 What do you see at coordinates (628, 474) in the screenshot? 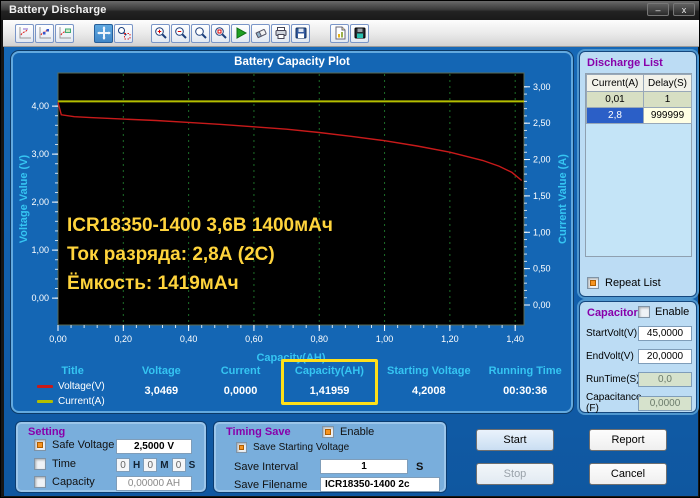
I see `cancel-button: Cancel` at bounding box center [628, 474].